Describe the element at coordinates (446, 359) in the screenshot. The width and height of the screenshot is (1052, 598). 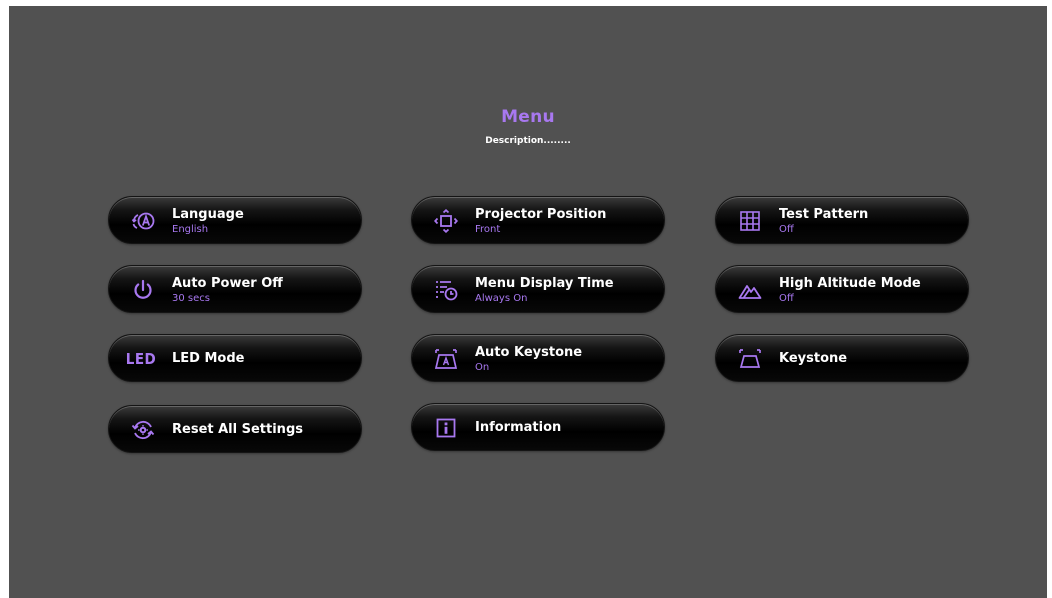
I see `auto-keystone-icon` at that location.